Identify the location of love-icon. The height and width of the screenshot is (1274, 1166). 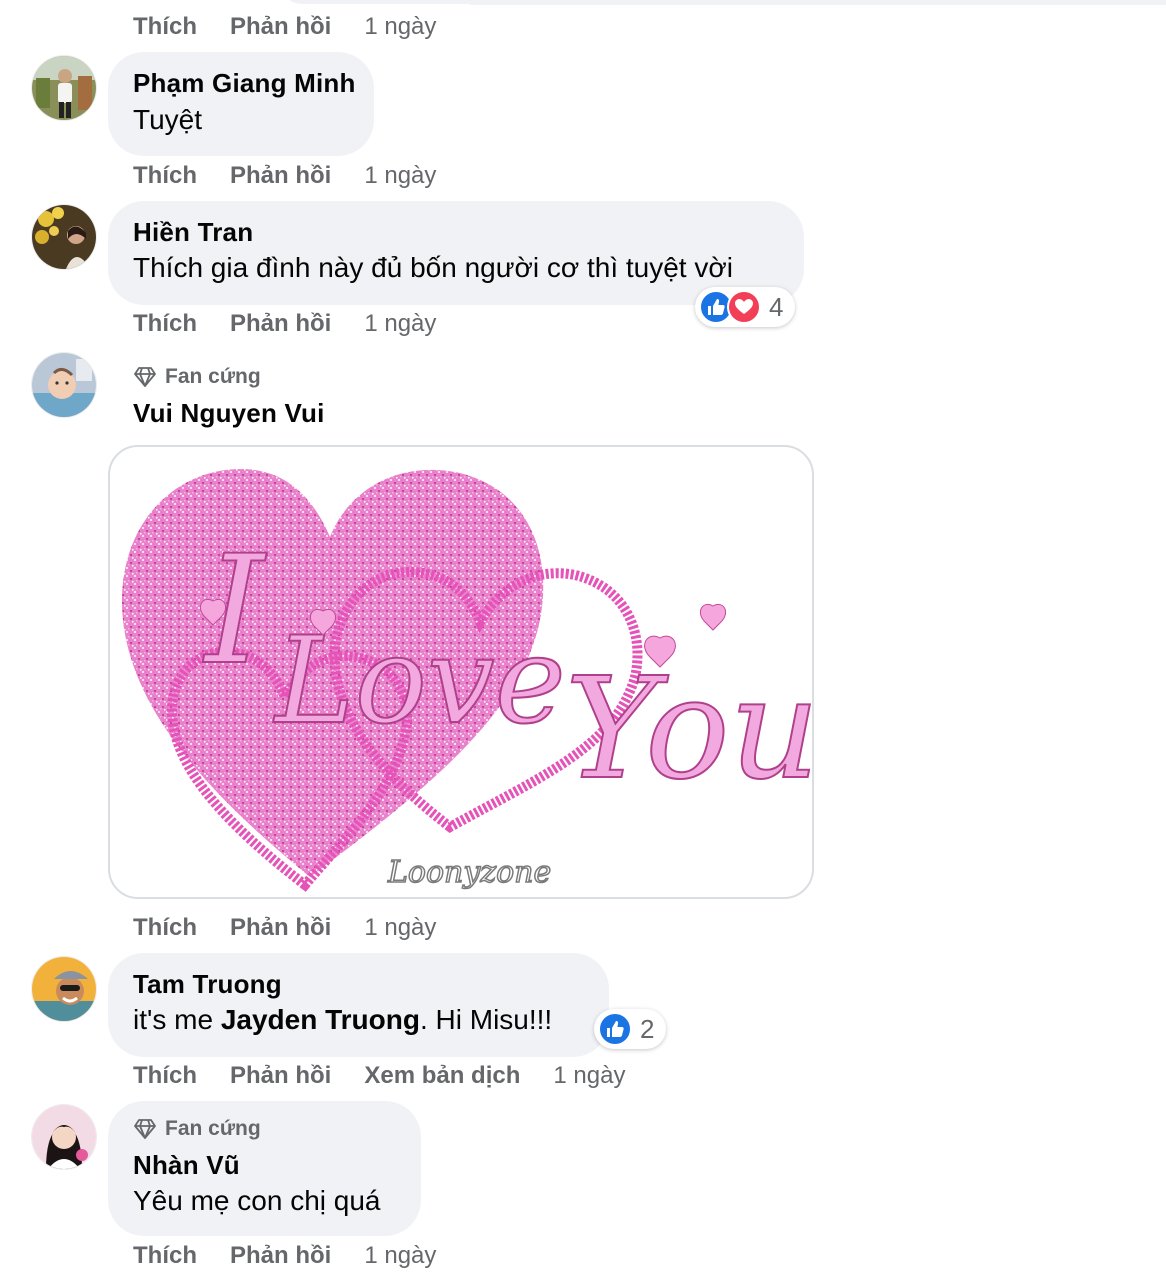
(744, 307).